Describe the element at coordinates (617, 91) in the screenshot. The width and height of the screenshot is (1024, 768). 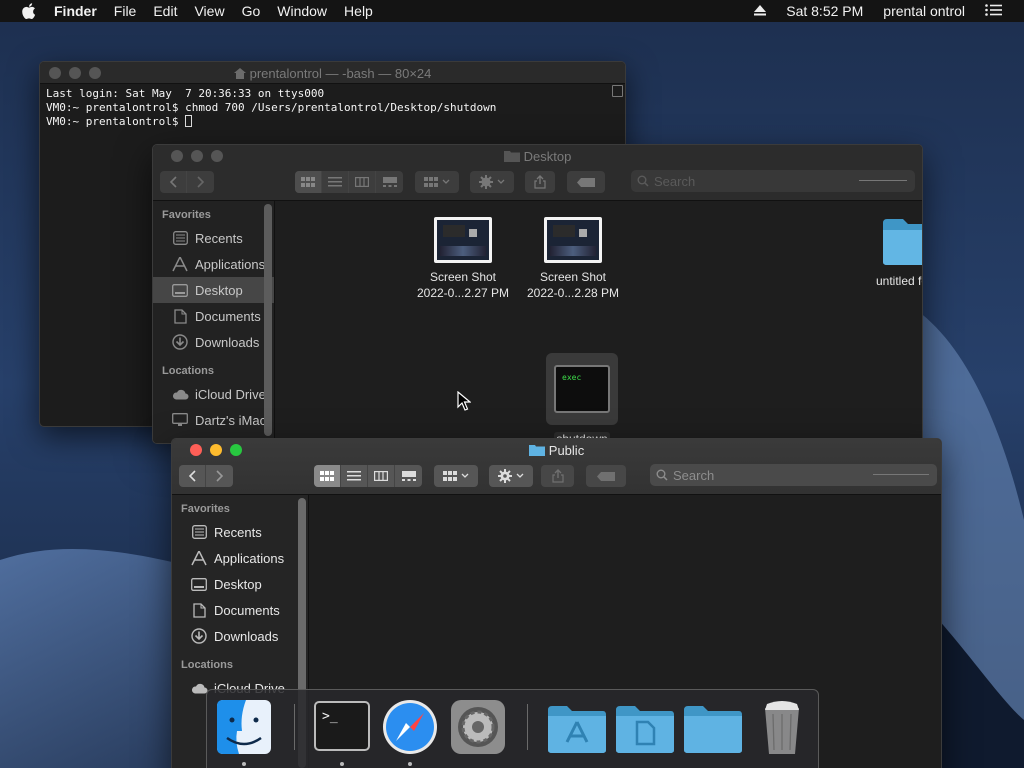
I see `terminal-scroll-marker` at that location.